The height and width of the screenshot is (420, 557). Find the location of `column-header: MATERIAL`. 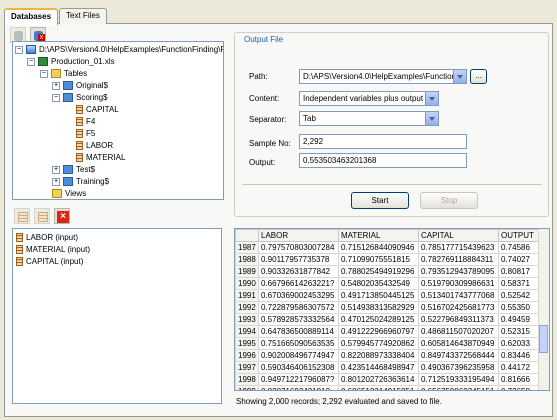

column-header: MATERIAL is located at coordinates (378, 235).